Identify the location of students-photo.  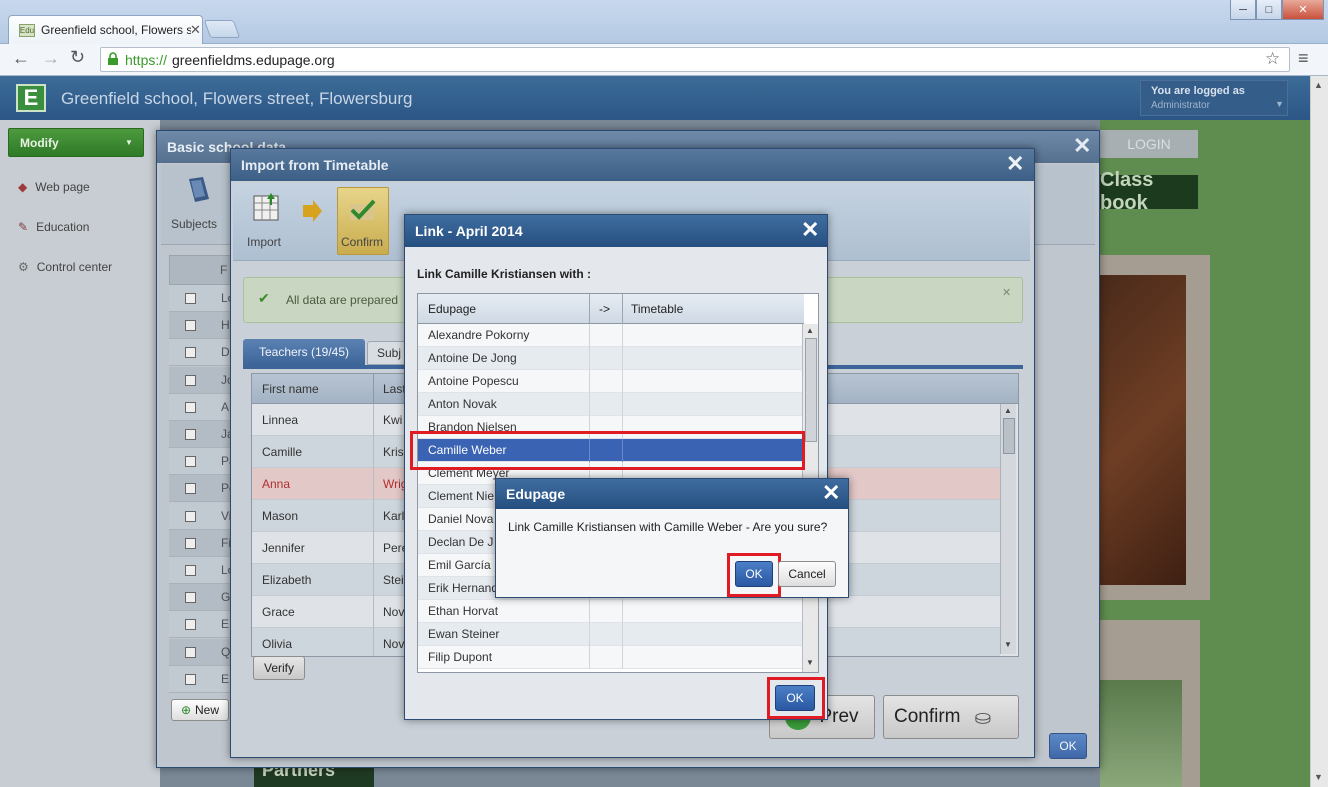
(1141, 733).